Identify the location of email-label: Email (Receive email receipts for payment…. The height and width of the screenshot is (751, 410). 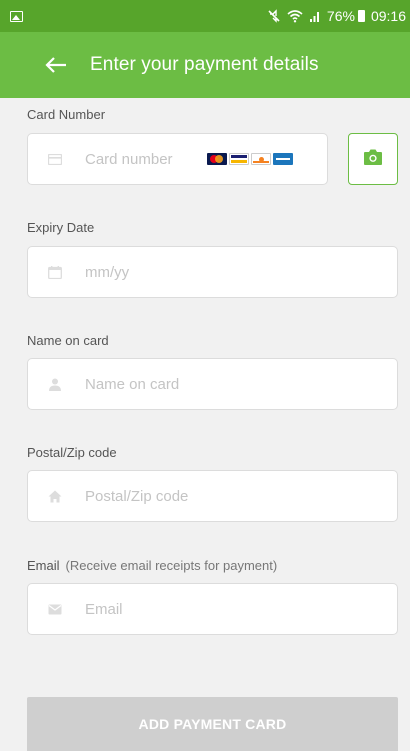
(152, 565).